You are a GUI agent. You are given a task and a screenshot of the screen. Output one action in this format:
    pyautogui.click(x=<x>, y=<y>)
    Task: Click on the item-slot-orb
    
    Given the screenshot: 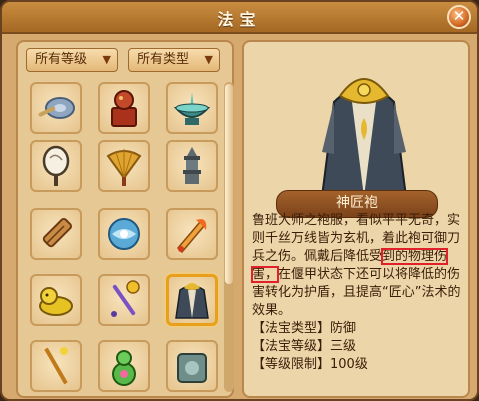 What is the action you would take?
    pyautogui.click(x=124, y=234)
    